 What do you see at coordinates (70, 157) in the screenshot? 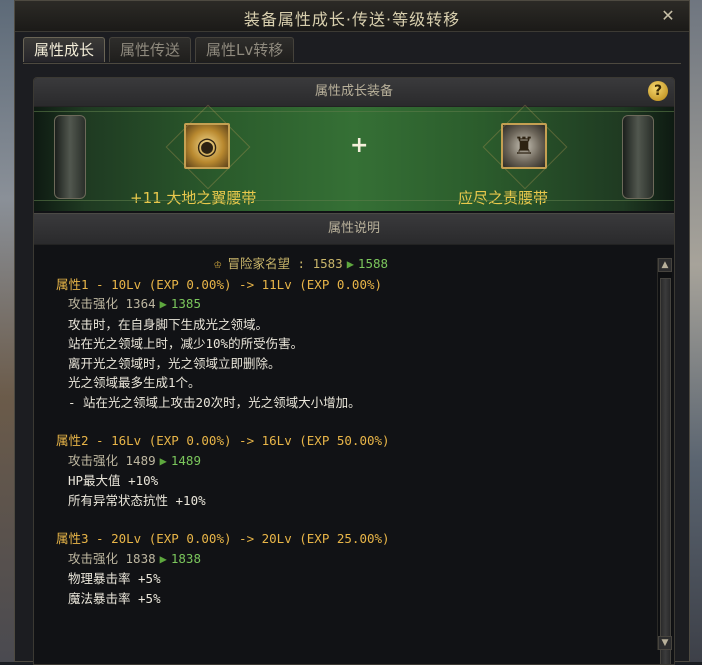
I see `scroll-roll-left` at bounding box center [70, 157].